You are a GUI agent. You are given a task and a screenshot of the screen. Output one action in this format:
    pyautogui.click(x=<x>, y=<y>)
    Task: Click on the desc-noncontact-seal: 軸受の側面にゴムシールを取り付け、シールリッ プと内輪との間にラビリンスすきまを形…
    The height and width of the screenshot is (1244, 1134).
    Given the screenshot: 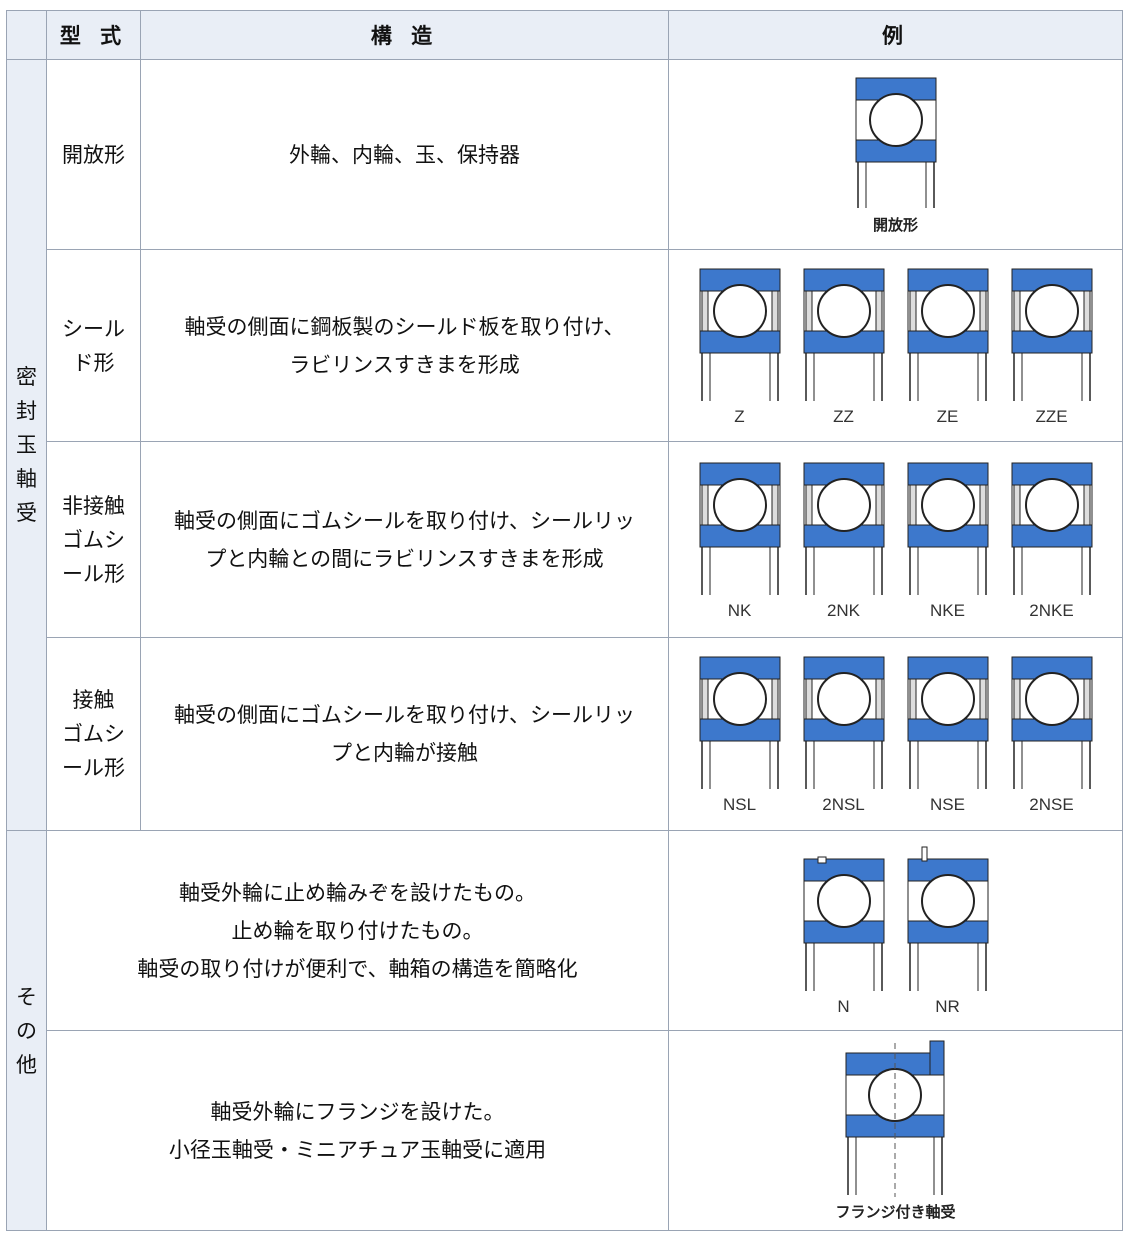 What is the action you would take?
    pyautogui.click(x=404, y=539)
    